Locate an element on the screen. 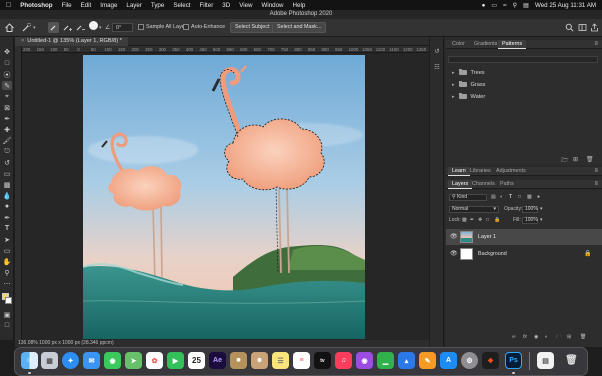 Image resolution: width=602 pixels, height=376 pixels. layer-style-icon: fx is located at coordinates (525, 337).